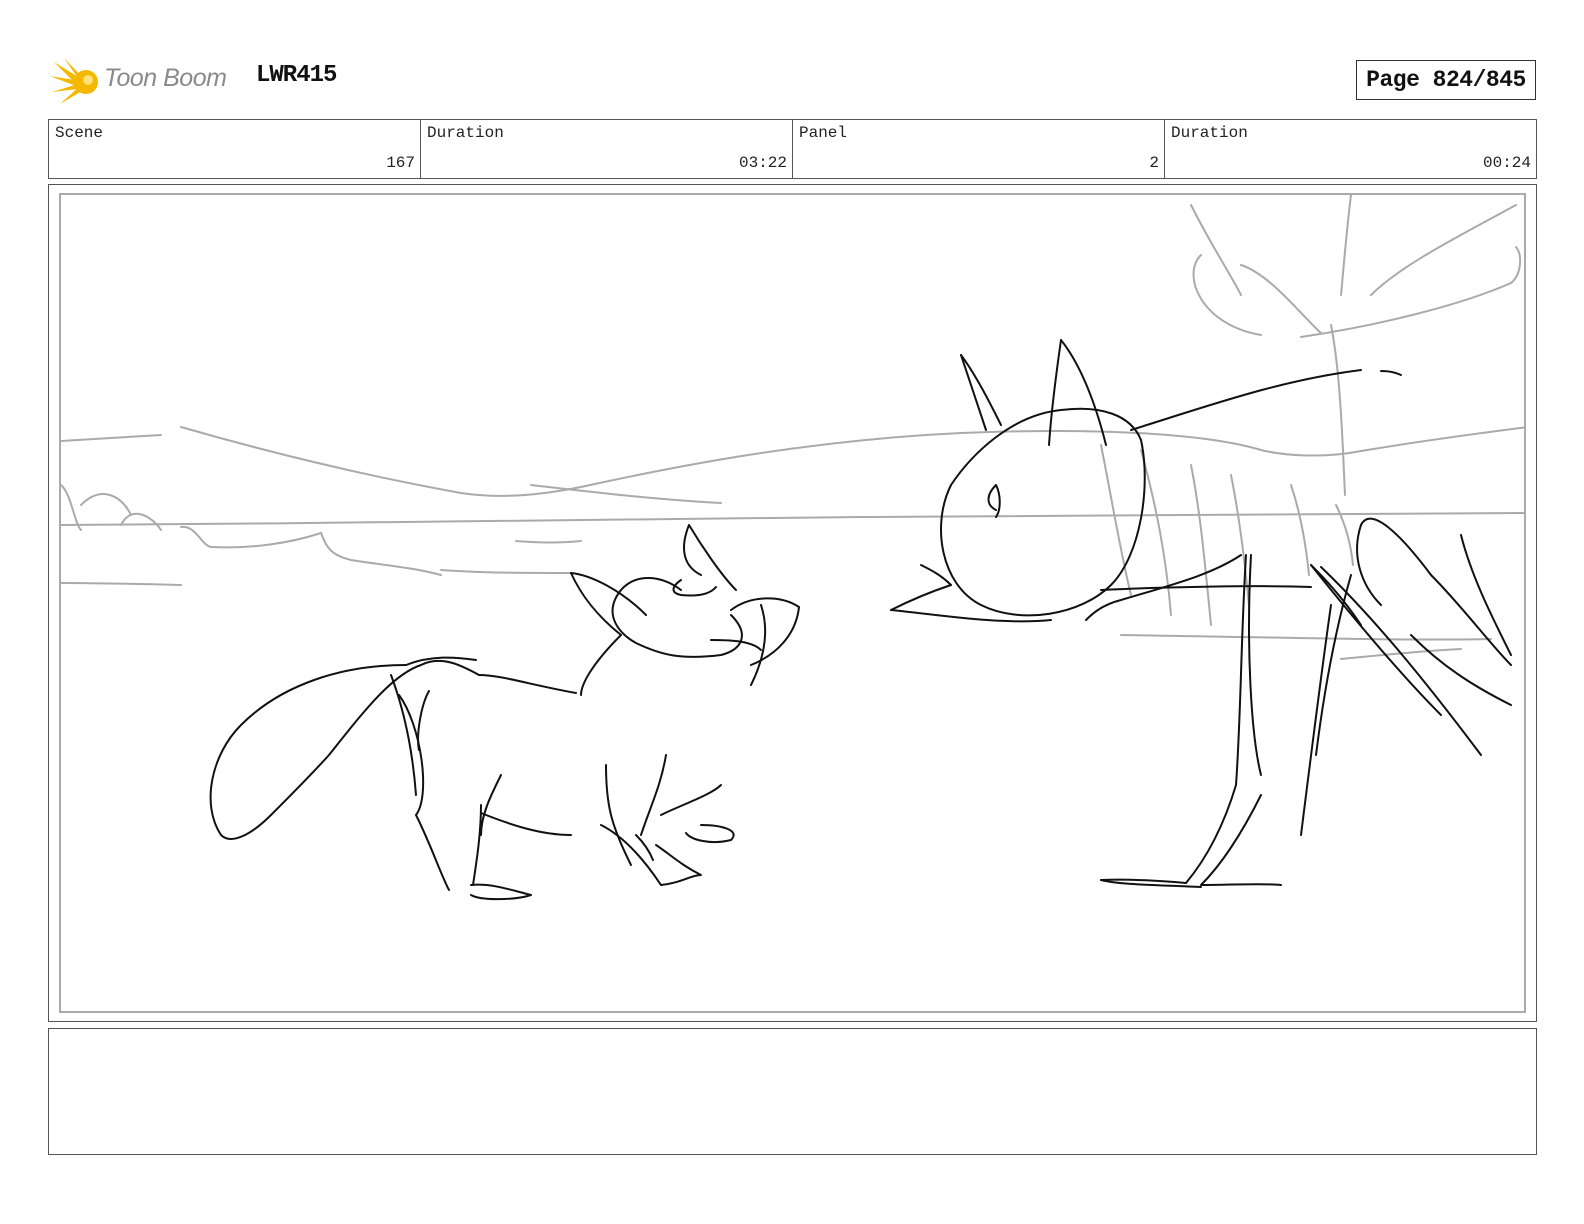 Image resolution: width=1584 pixels, height=1224 pixels. I want to click on scene-cell: Scene 167, so click(235, 149).